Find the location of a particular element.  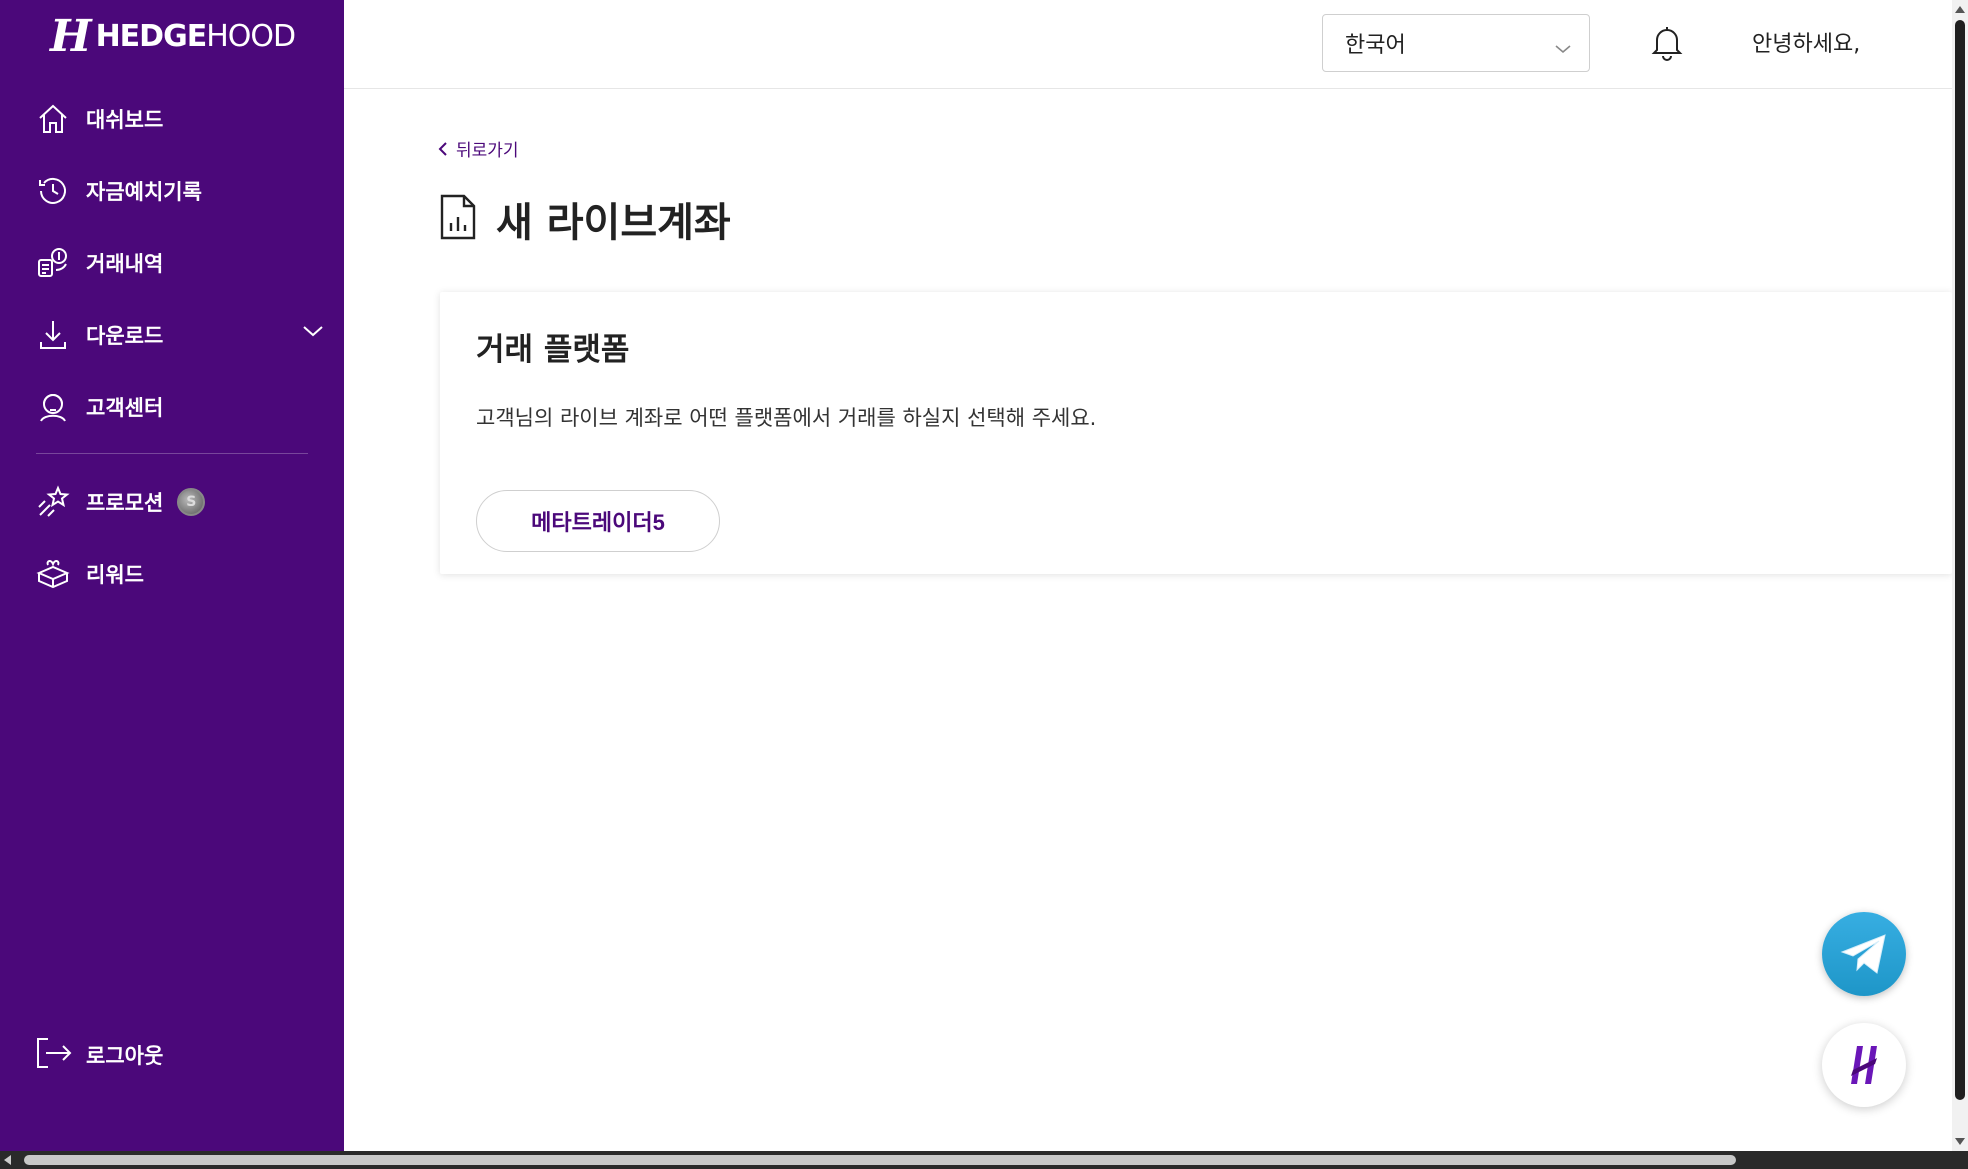

vertical-scroll-thumb is located at coordinates (1960, 560).